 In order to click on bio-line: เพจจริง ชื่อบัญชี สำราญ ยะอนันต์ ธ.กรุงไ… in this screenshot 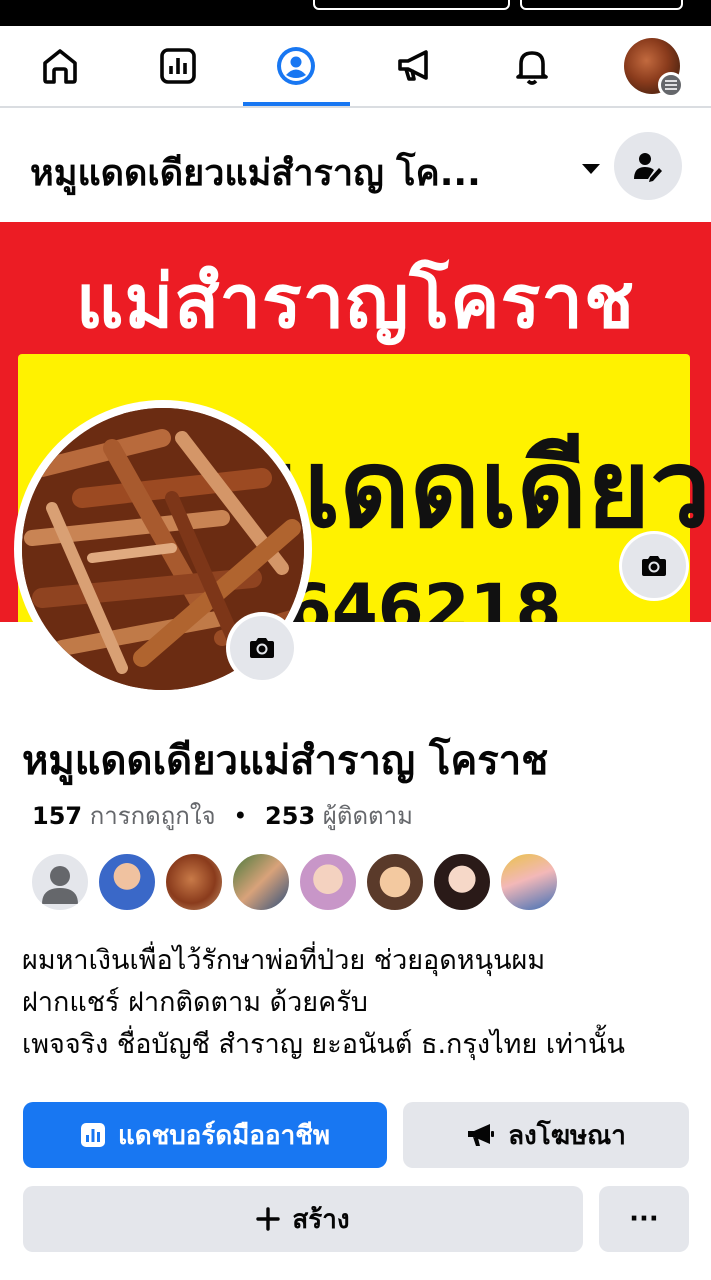, I will do `click(323, 1044)`.